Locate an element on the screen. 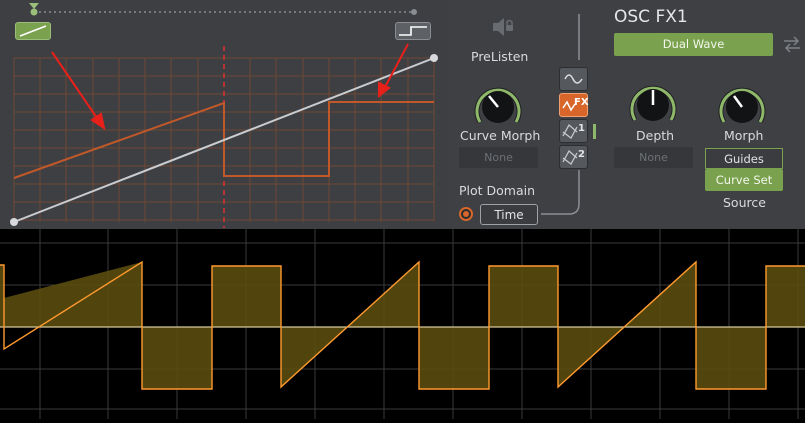 Image resolution: width=805 pixels, height=423 pixels. source-label: Source is located at coordinates (744, 202).